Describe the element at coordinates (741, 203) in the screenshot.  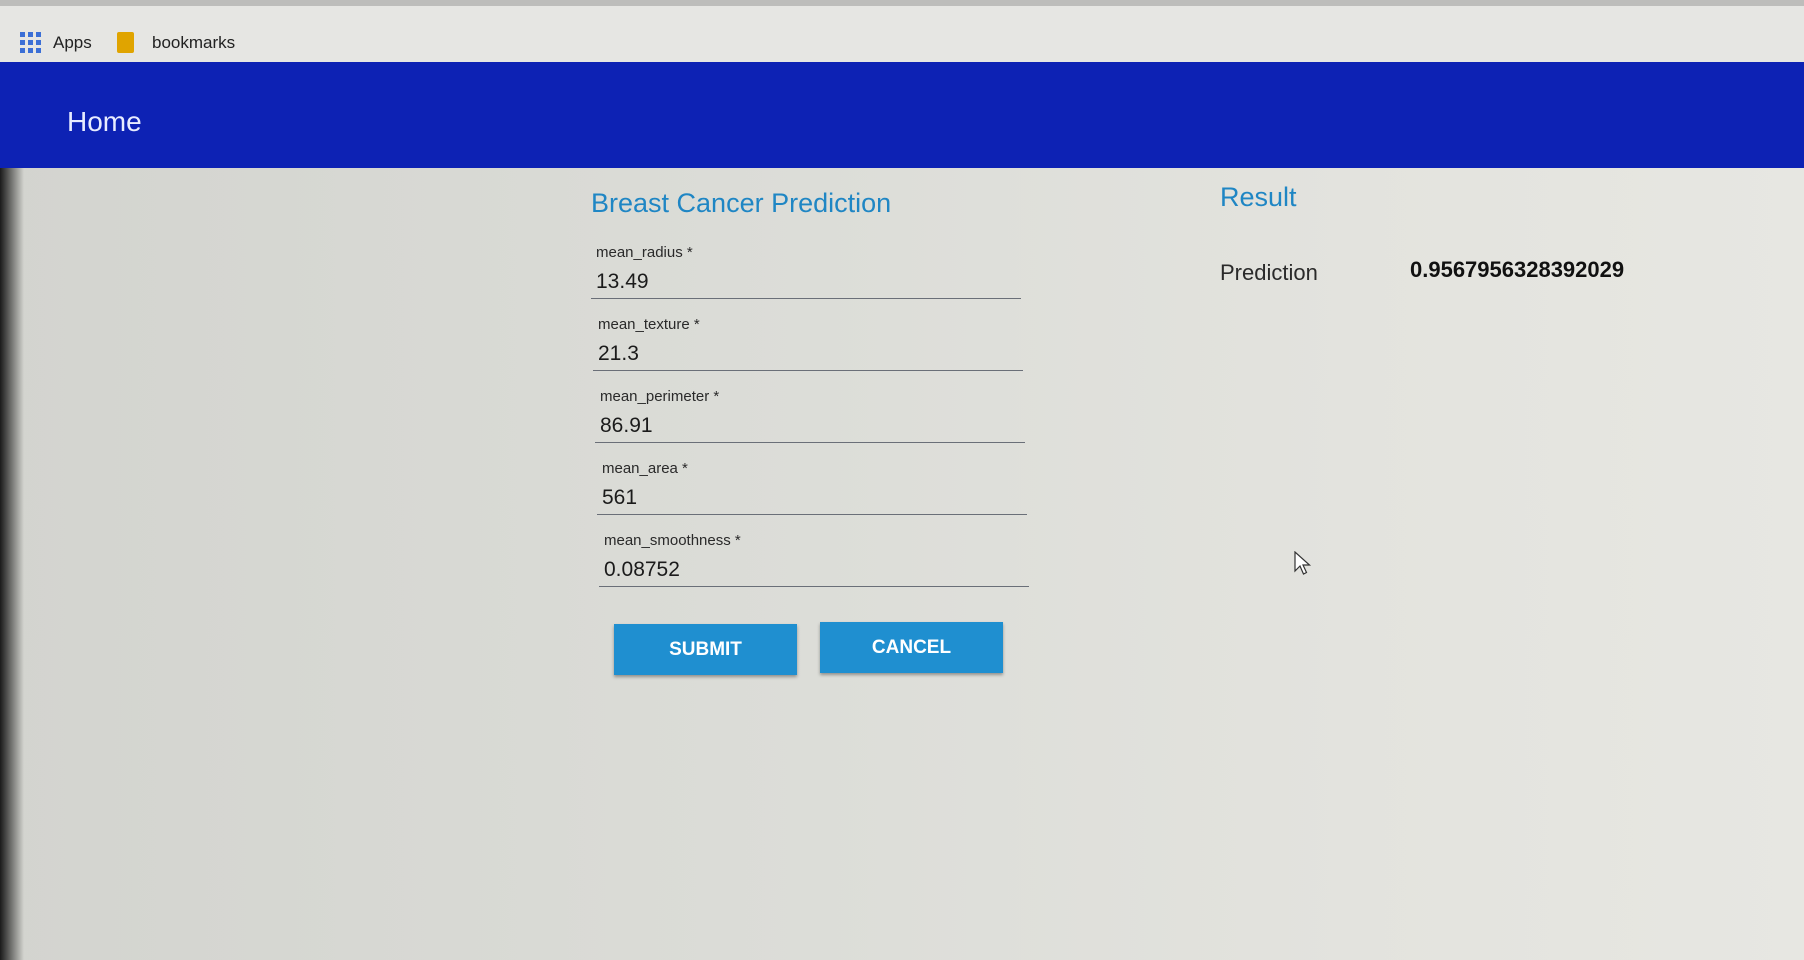
I see `form-title: Breast Cancer Prediction` at that location.